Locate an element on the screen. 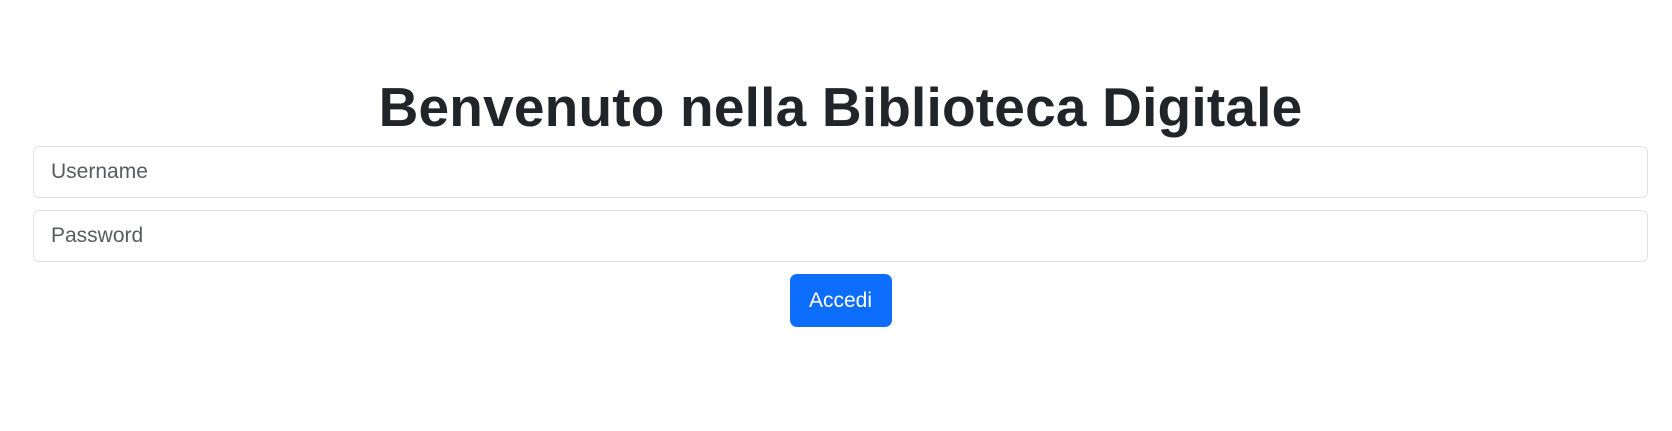  page-title: Benvenuto nella Biblioteca Digitale is located at coordinates (840, 107).